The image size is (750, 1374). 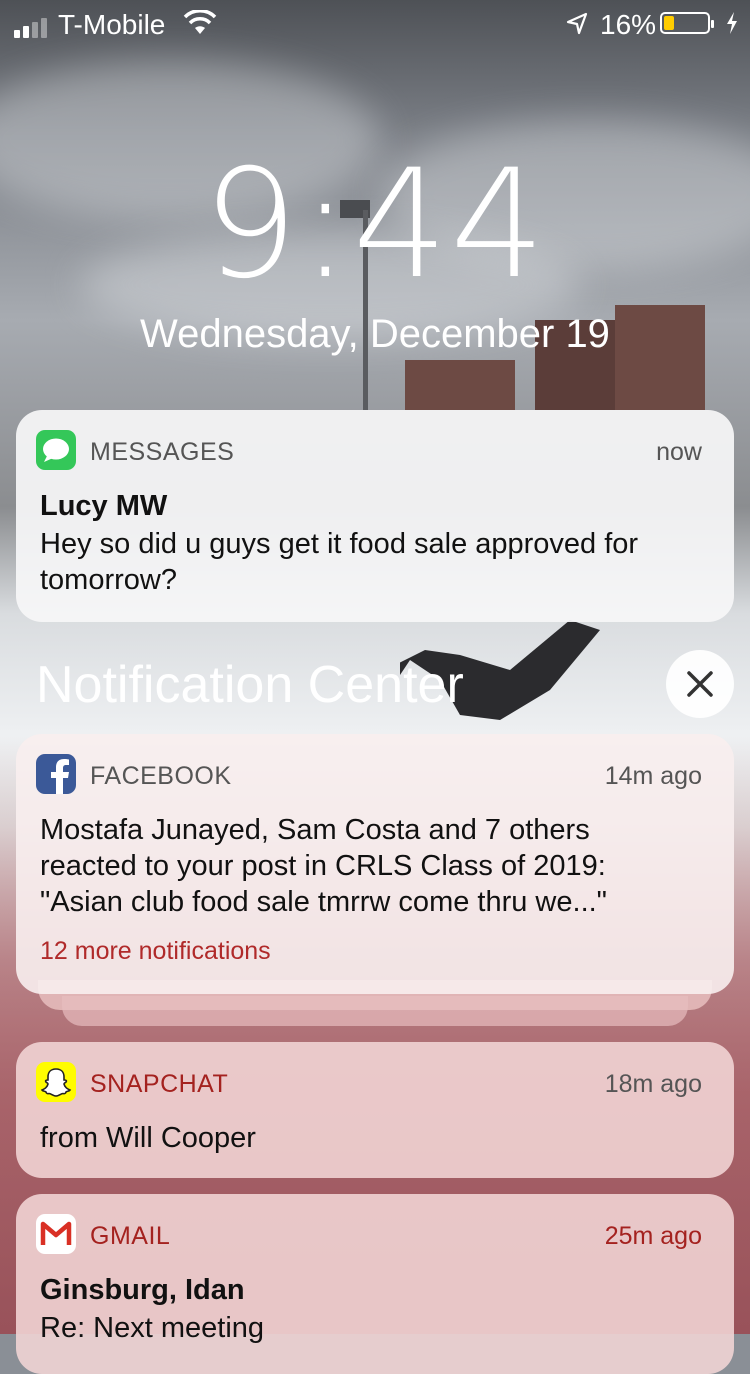 What do you see at coordinates (687, 23) in the screenshot?
I see `battery-icon` at bounding box center [687, 23].